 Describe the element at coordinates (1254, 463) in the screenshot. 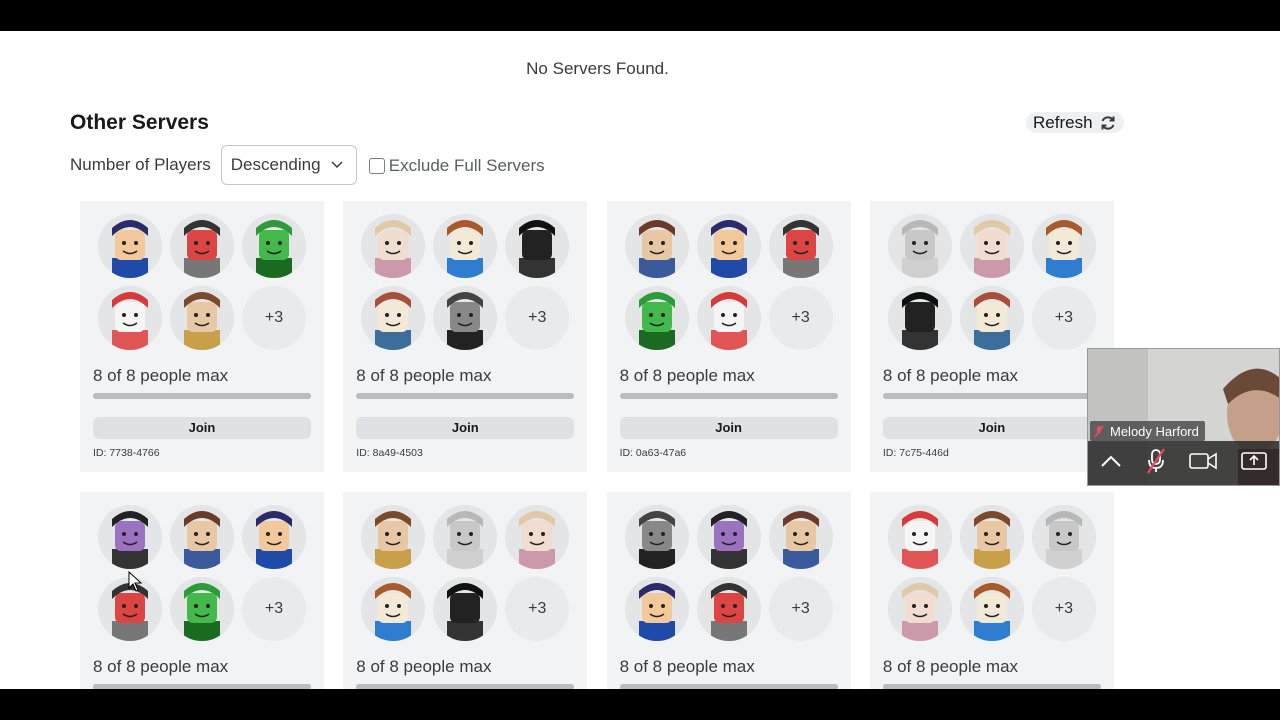

I see `share-screen-icon` at that location.